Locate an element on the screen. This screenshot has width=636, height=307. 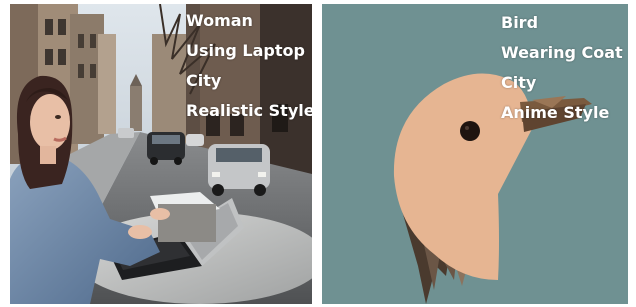
caption-word: Using Laptop is located at coordinates (245, 50).